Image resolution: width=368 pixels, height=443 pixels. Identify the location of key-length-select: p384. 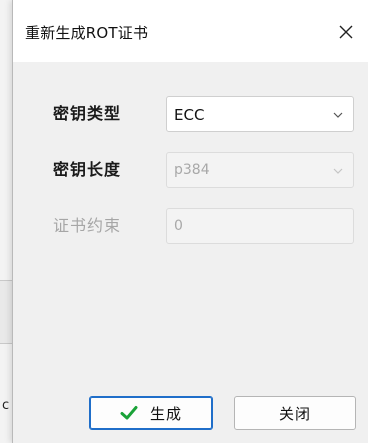
(260, 170).